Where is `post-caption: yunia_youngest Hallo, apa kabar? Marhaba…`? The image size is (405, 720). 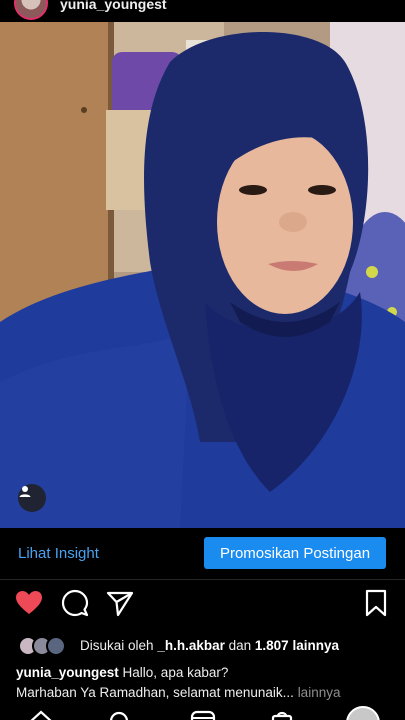
post-caption: yunia_youngest Hallo, apa kabar? Marhaba… is located at coordinates (208, 683).